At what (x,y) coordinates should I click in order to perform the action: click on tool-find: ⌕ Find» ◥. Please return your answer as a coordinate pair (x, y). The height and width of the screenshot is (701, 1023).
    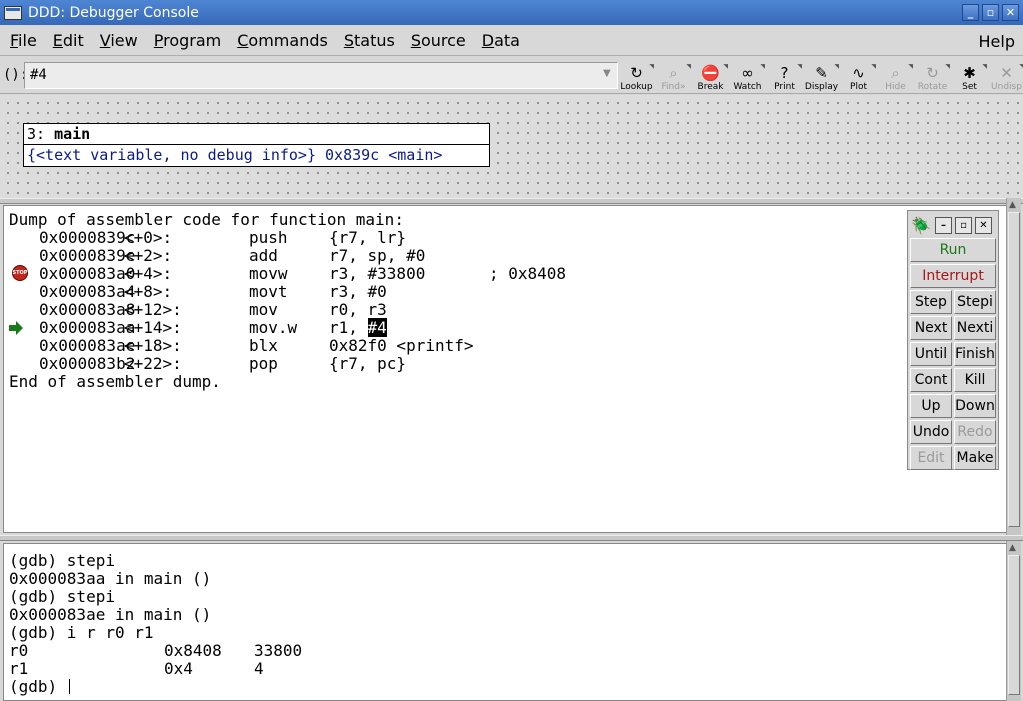
    Looking at the image, I should click on (673, 76).